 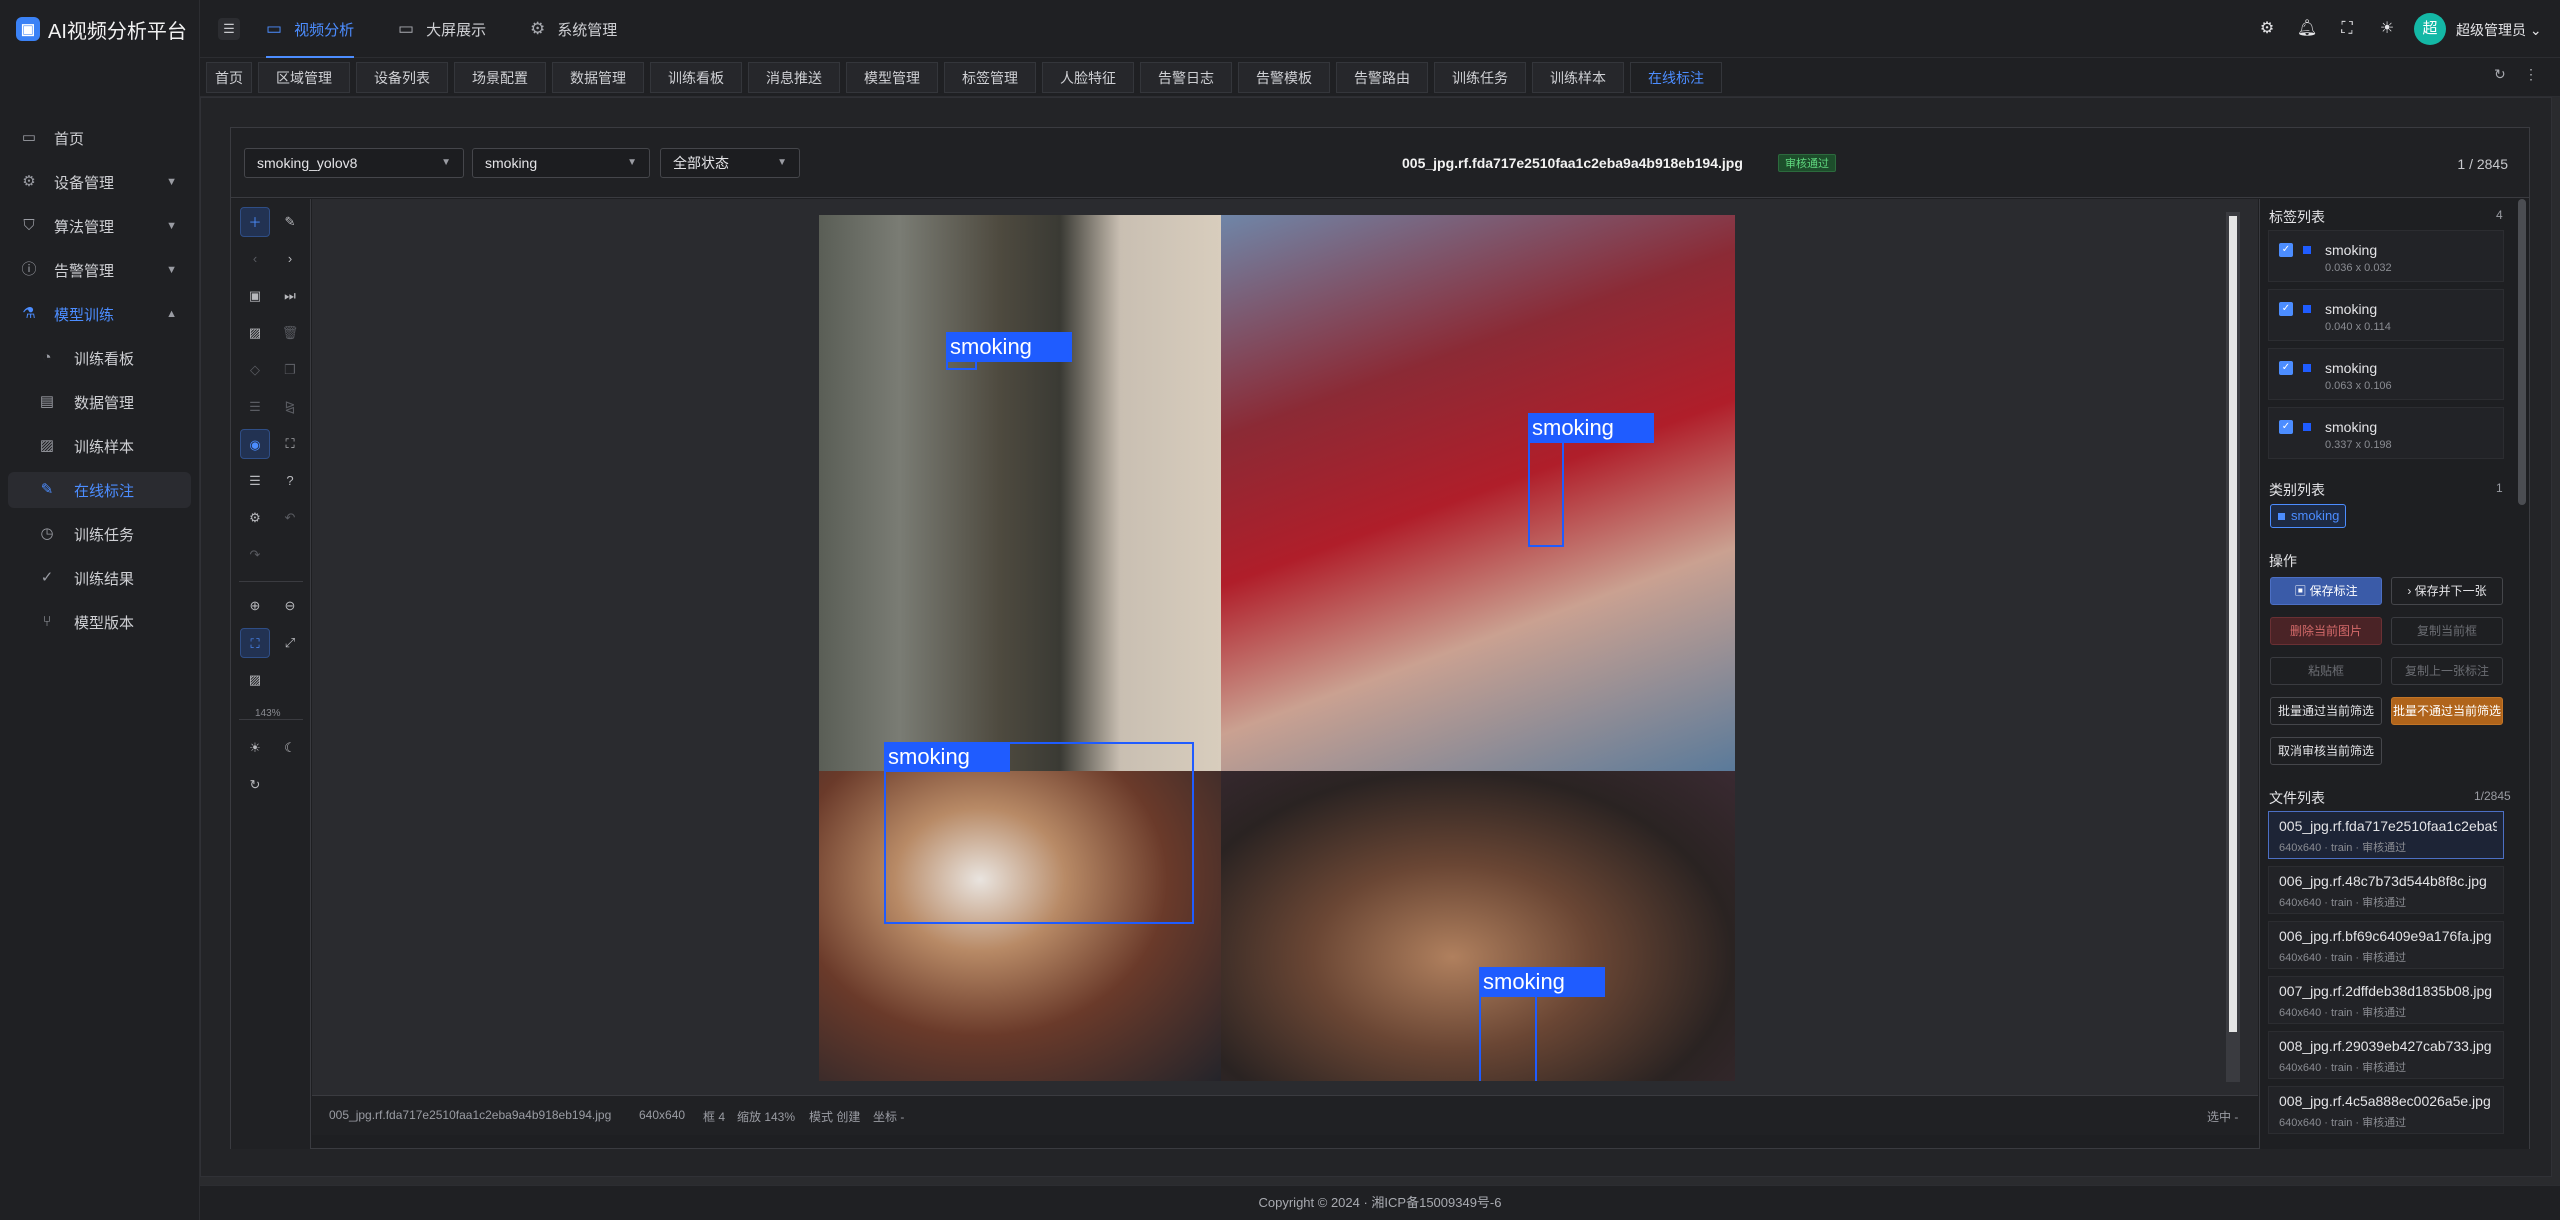 What do you see at coordinates (99, 534) in the screenshot?
I see `sidebar-item-training-tasks: ◷ 训练任务` at bounding box center [99, 534].